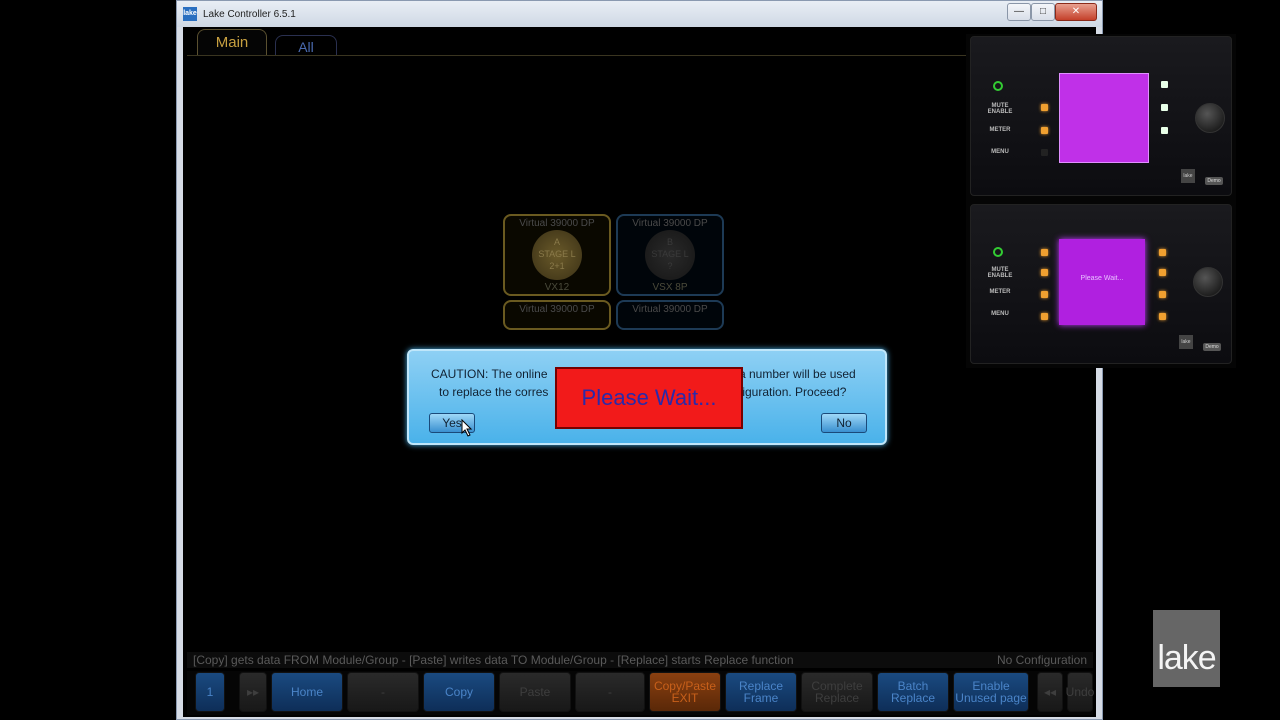 This screenshot has height=720, width=1280. Describe the element at coordinates (1019, 12) in the screenshot. I see `minimize-button: —` at that location.